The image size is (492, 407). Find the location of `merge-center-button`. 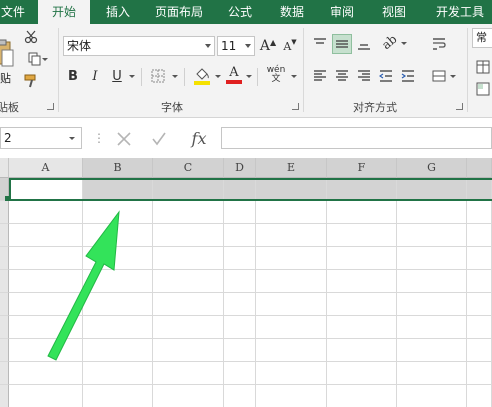

merge-center-button is located at coordinates (439, 76).